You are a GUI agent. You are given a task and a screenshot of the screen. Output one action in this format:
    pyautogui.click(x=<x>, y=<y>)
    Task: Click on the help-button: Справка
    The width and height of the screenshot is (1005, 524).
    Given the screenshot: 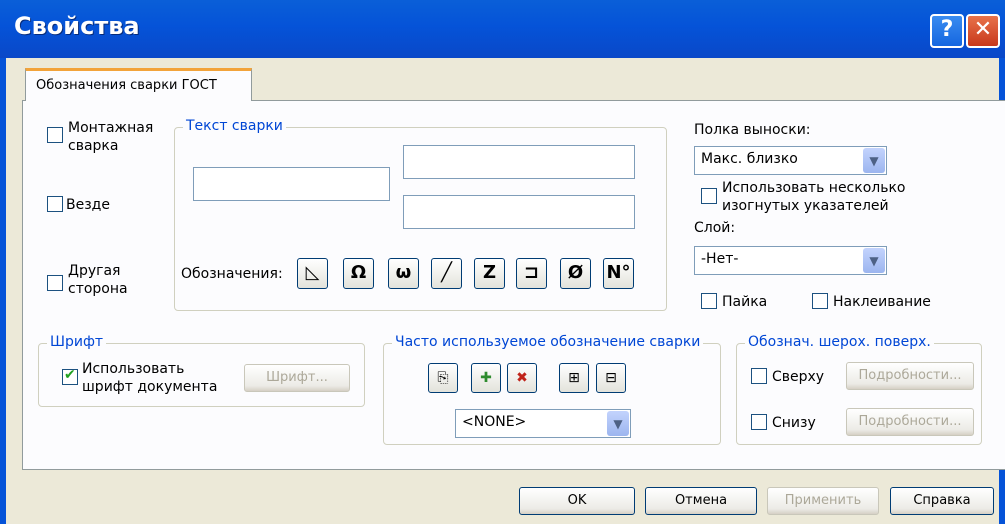 What is the action you would take?
    pyautogui.click(x=942, y=501)
    